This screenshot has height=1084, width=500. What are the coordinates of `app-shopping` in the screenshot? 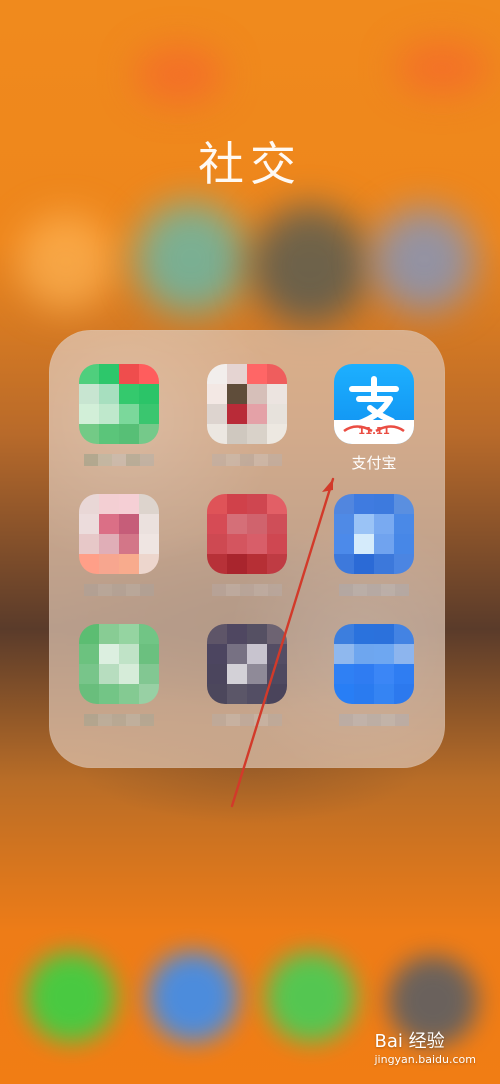 It's located at (247, 419).